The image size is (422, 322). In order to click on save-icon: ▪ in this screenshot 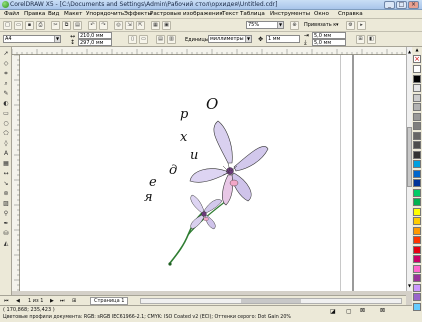, I will do `click(29, 25)`.